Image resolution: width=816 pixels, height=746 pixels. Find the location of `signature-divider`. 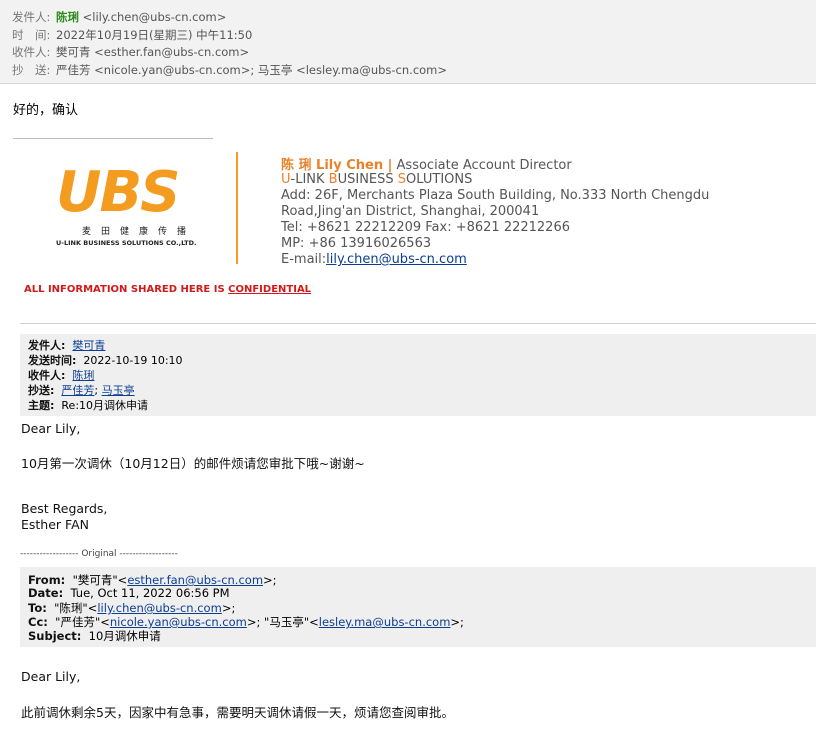

signature-divider is located at coordinates (113, 138).